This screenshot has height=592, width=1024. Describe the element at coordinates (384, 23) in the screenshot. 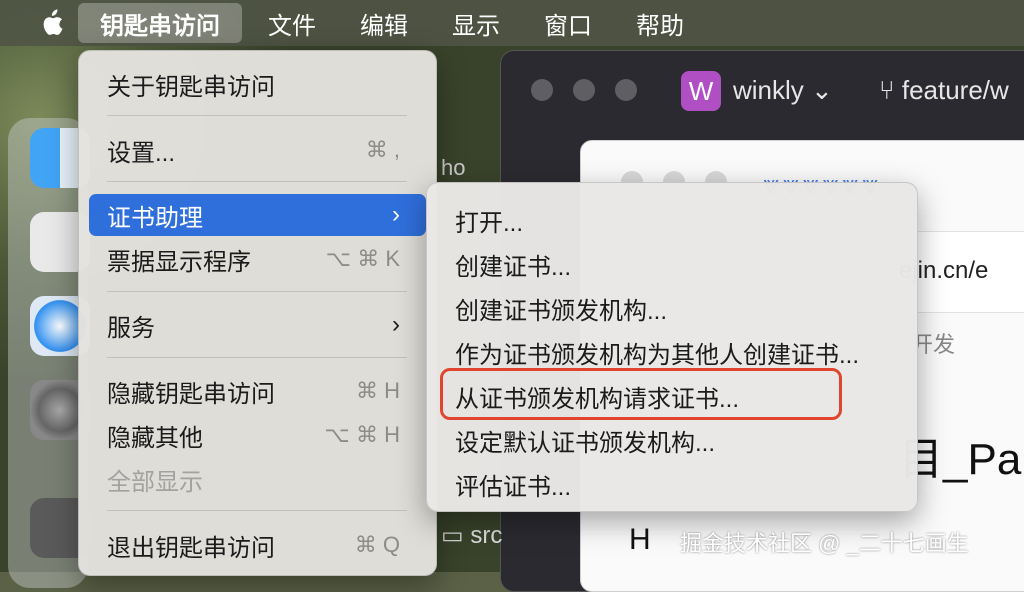

I see `menu-edit: 编辑` at that location.